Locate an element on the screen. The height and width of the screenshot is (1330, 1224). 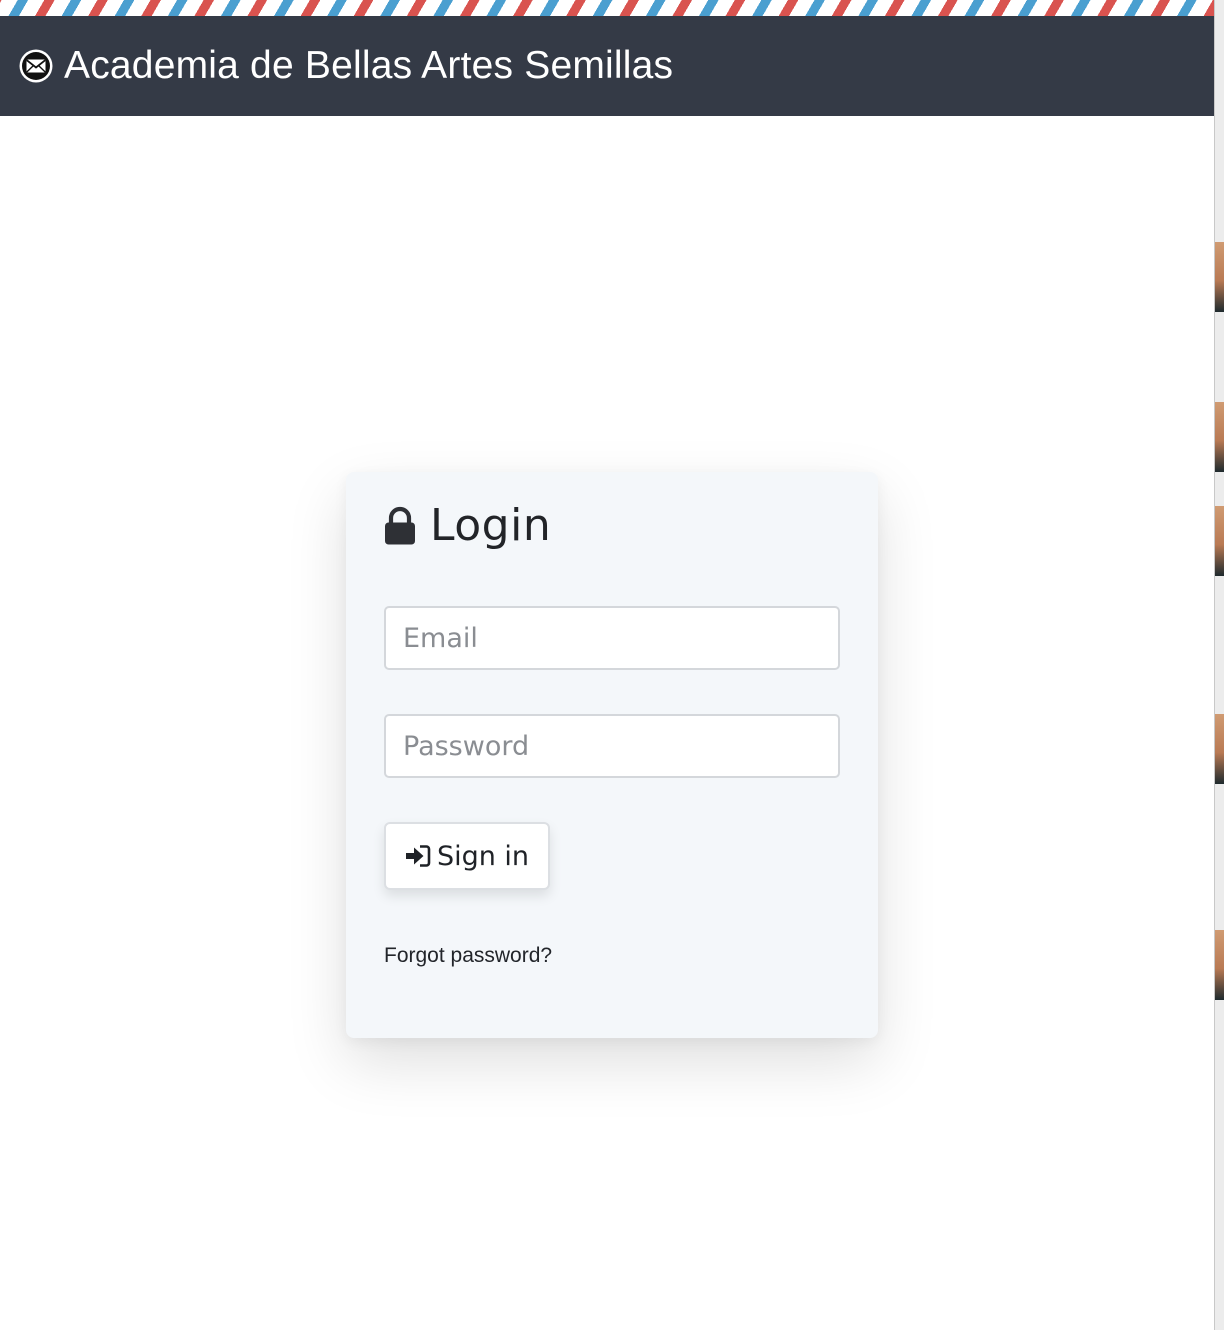
adjacent-window-edge is located at coordinates (1219, 665).